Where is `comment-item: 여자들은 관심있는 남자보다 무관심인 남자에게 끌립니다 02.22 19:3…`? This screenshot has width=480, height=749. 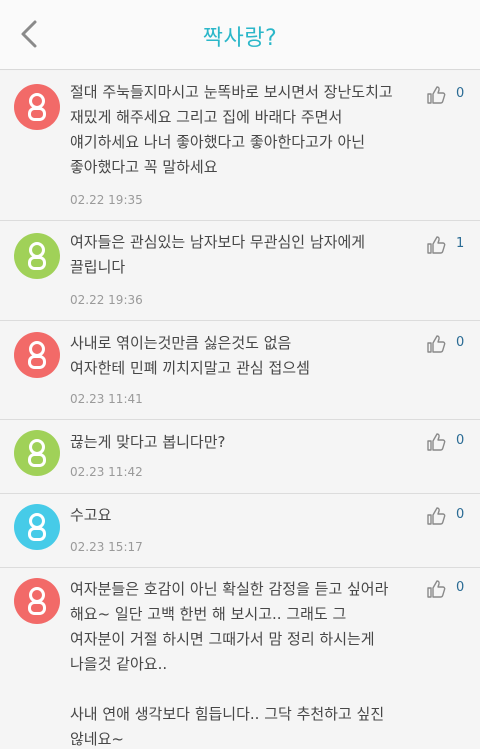
comment-item: 여자들은 관심있는 남자보다 무관심인 남자에게 끌립니다 02.22 19:3… is located at coordinates (240, 271).